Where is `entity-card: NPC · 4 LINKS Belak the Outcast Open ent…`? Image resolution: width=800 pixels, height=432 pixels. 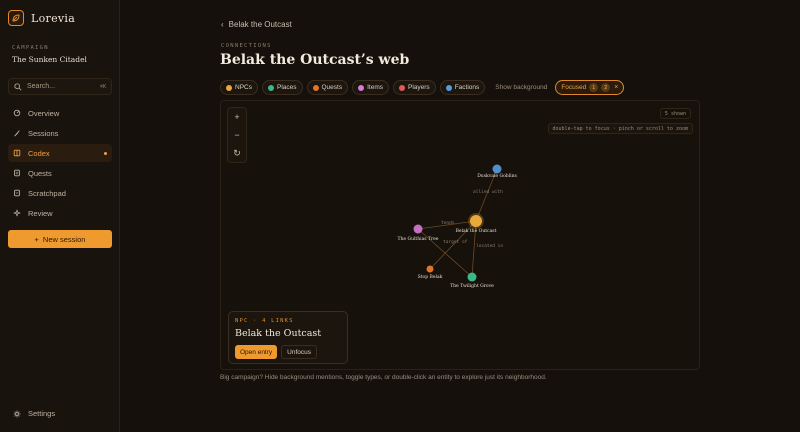
entity-card: NPC · 4 LINKS Belak the Outcast Open ent… is located at coordinates (288, 337).